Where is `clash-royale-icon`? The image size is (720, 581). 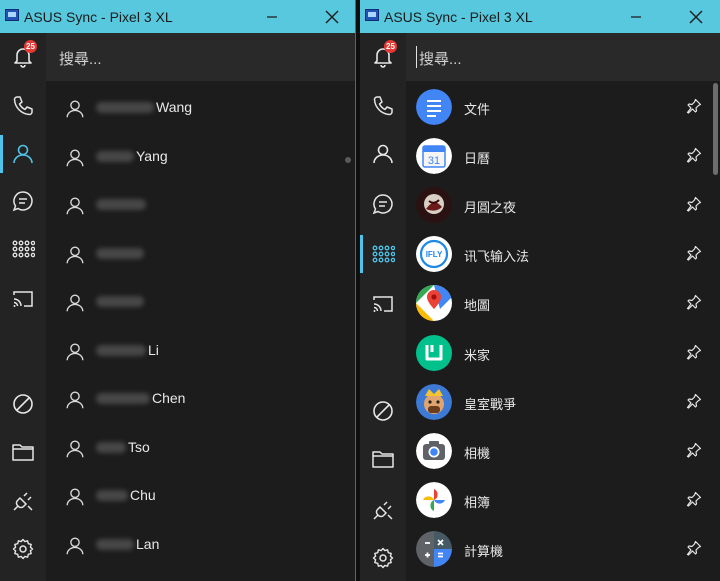
clash-royale-icon is located at coordinates (434, 401).